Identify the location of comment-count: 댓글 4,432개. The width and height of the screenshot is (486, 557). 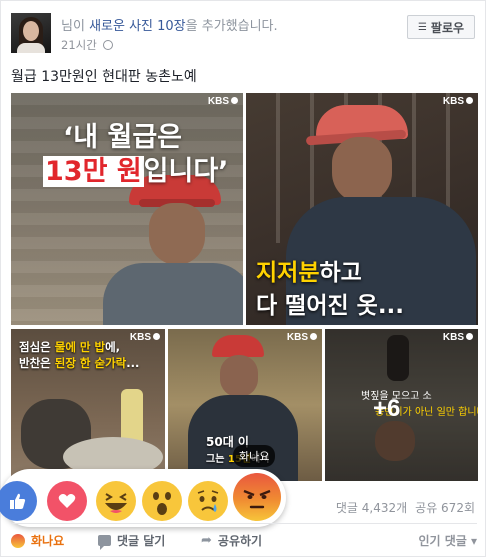
(371, 508).